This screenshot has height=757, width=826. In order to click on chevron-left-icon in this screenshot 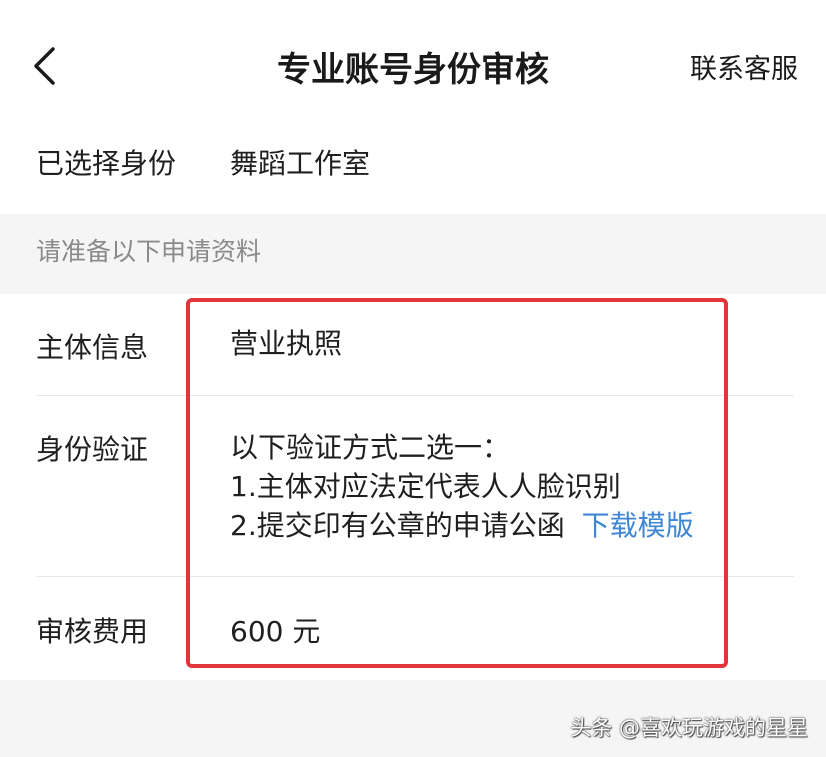, I will do `click(44, 66)`.